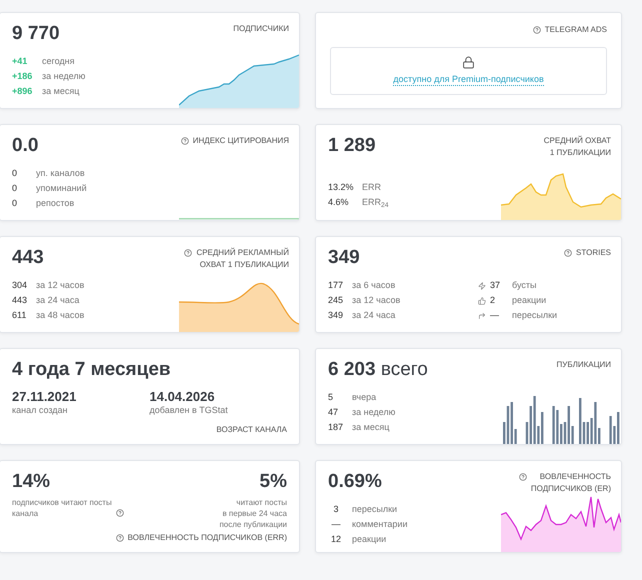 This screenshot has height=580, width=642. Describe the element at coordinates (336, 539) in the screenshot. I see `stat-value: 12` at that location.